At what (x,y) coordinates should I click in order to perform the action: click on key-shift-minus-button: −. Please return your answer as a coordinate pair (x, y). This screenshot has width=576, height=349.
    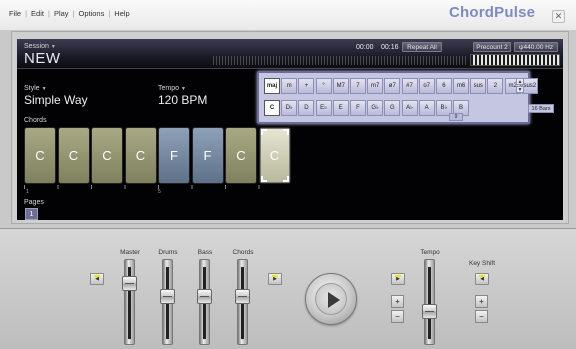
    Looking at the image, I should click on (481, 316).